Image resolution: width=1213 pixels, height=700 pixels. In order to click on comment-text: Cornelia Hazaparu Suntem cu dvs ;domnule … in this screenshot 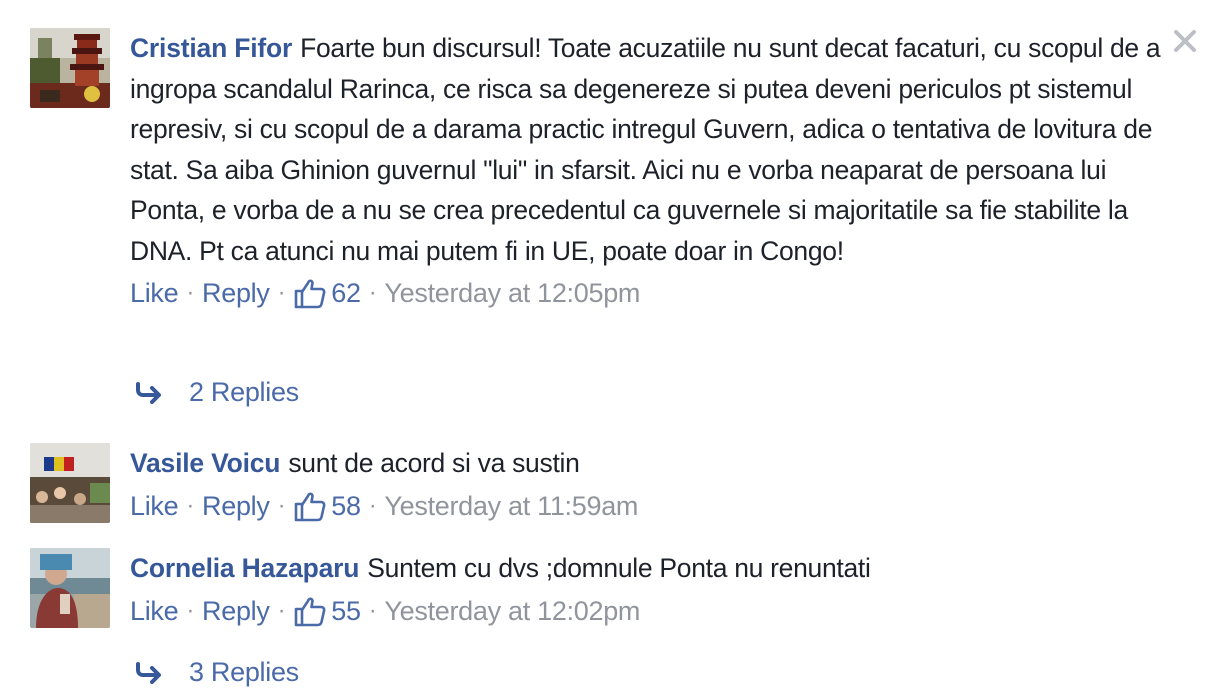, I will do `click(651, 568)`.